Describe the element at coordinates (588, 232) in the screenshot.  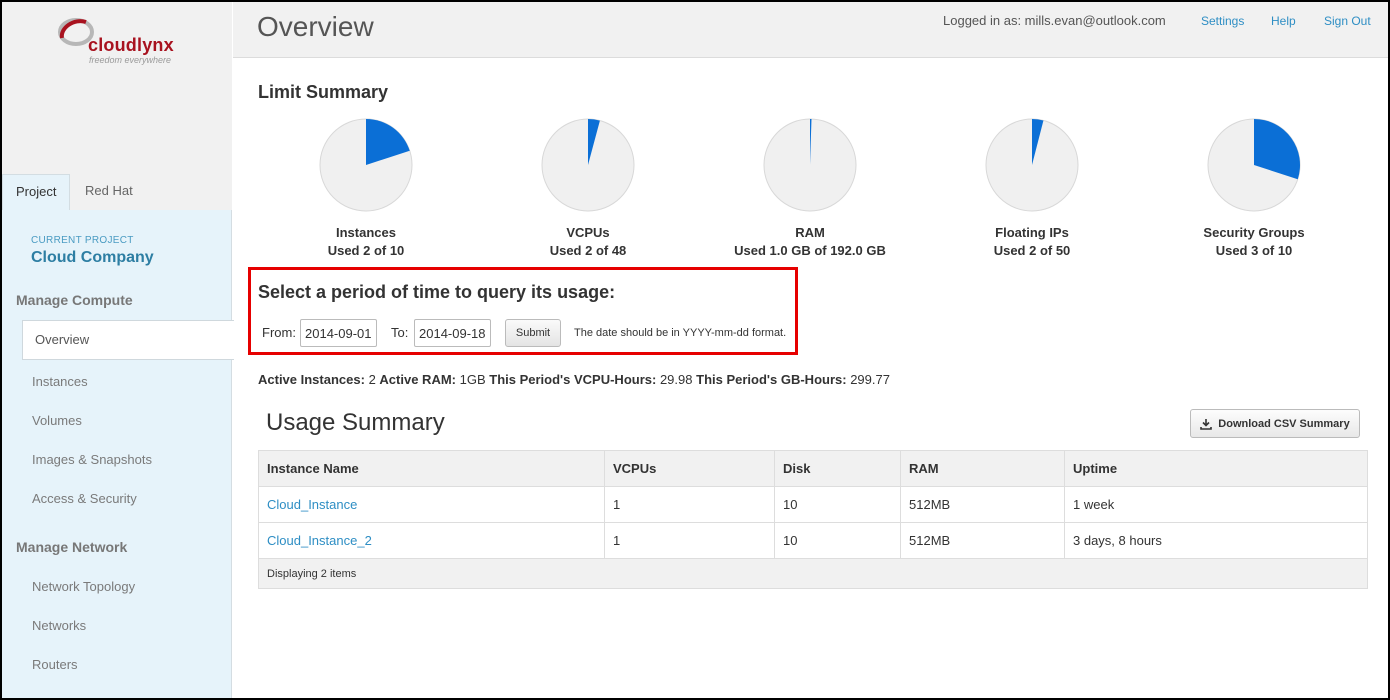
I see `pie-label: VCPUs` at that location.